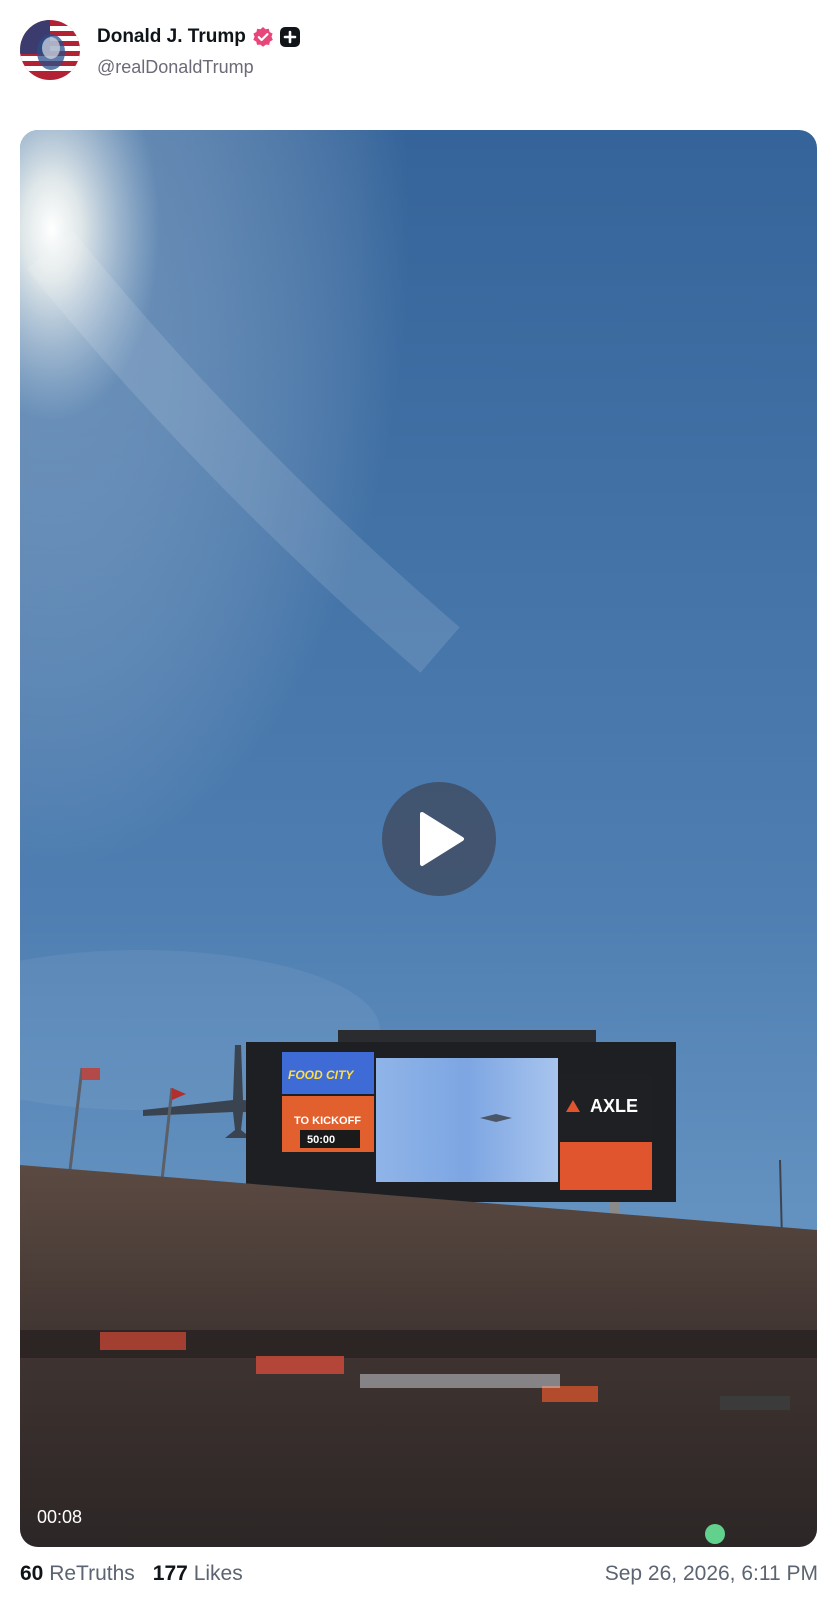 The width and height of the screenshot is (840, 1617). I want to click on name-row: Donald J. Trump, so click(198, 37).